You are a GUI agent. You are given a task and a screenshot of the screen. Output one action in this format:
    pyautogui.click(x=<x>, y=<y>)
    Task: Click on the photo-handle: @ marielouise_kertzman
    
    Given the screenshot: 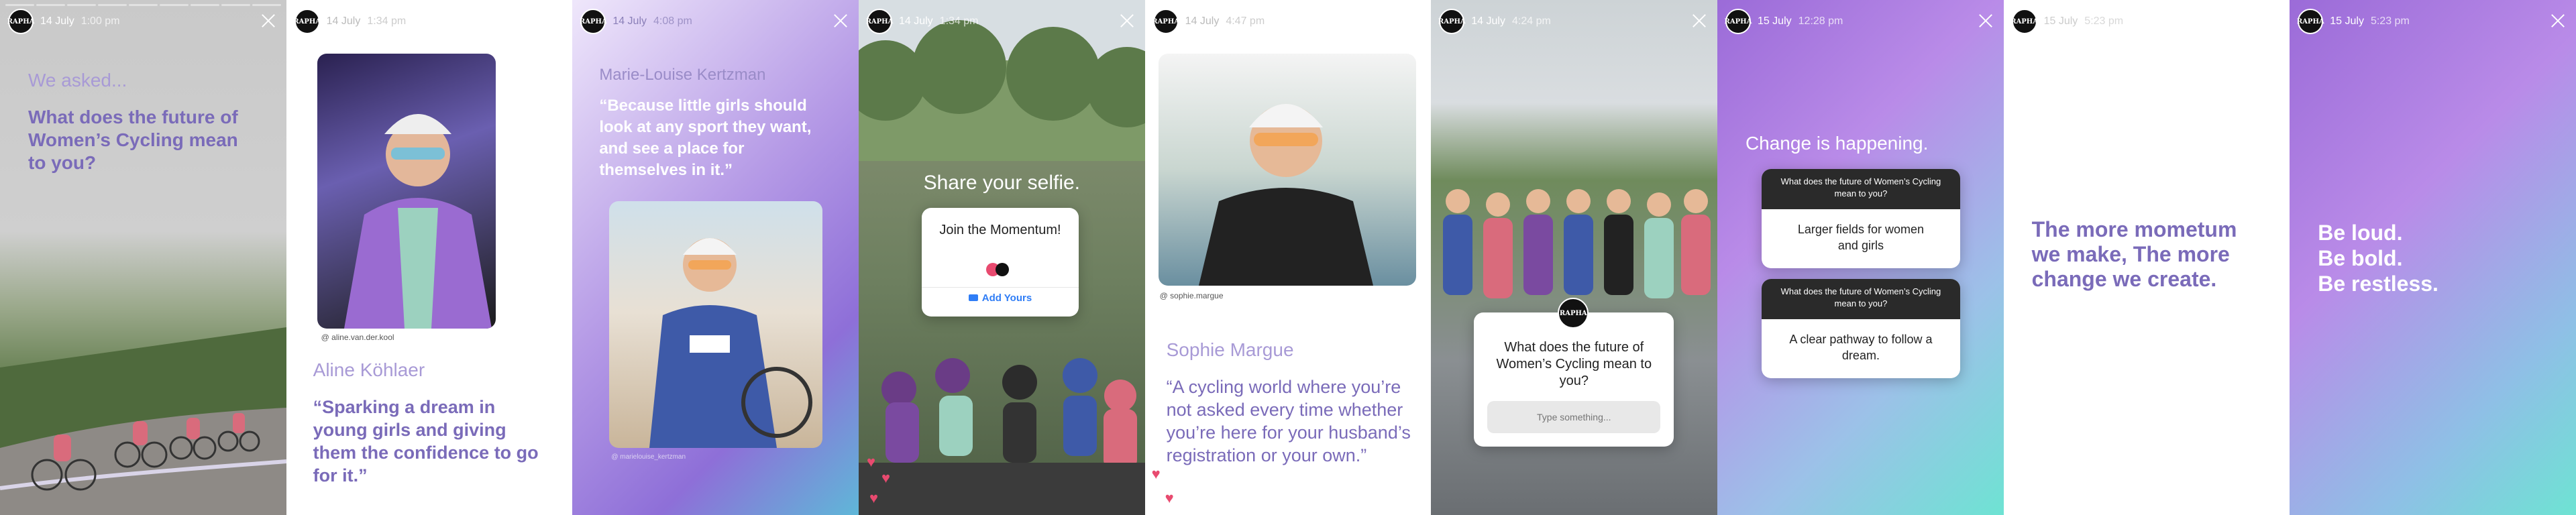 What is the action you would take?
    pyautogui.click(x=648, y=457)
    